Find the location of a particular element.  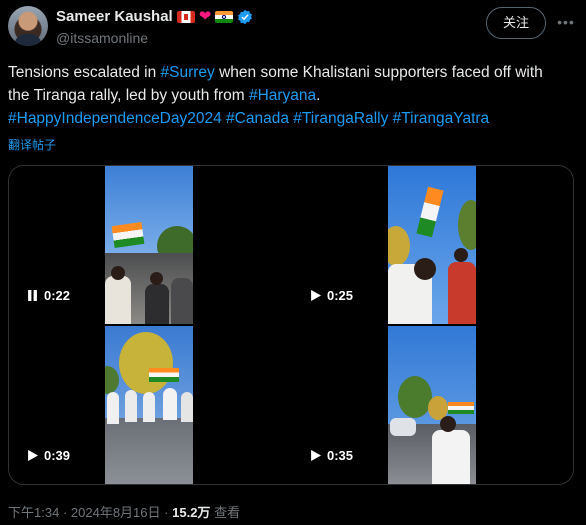

video-controls: 0:39 is located at coordinates (48, 455).